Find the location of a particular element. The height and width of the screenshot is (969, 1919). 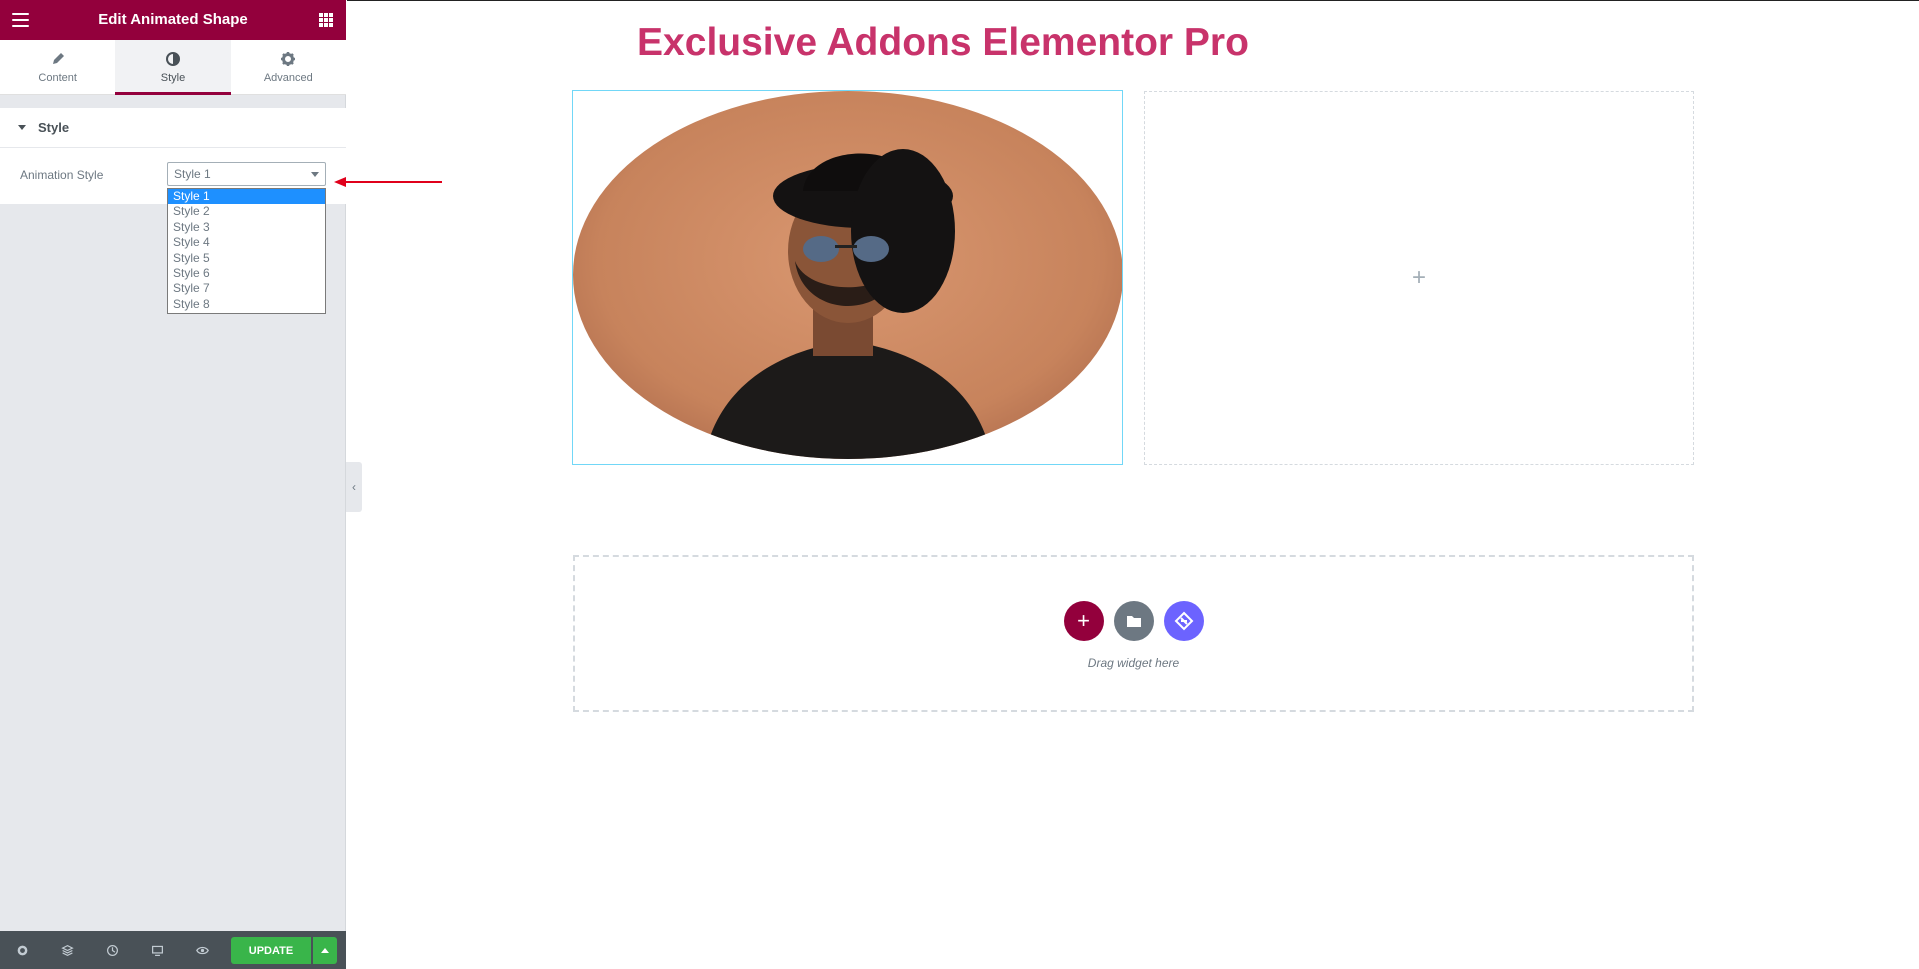

option-style-7: Style 7 is located at coordinates (246, 288).